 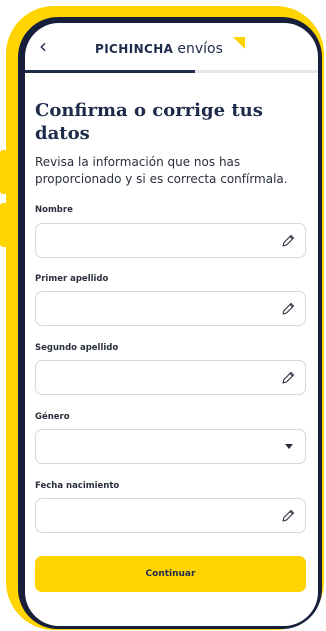 I want to click on brand-name-light: envíos, so click(x=200, y=49).